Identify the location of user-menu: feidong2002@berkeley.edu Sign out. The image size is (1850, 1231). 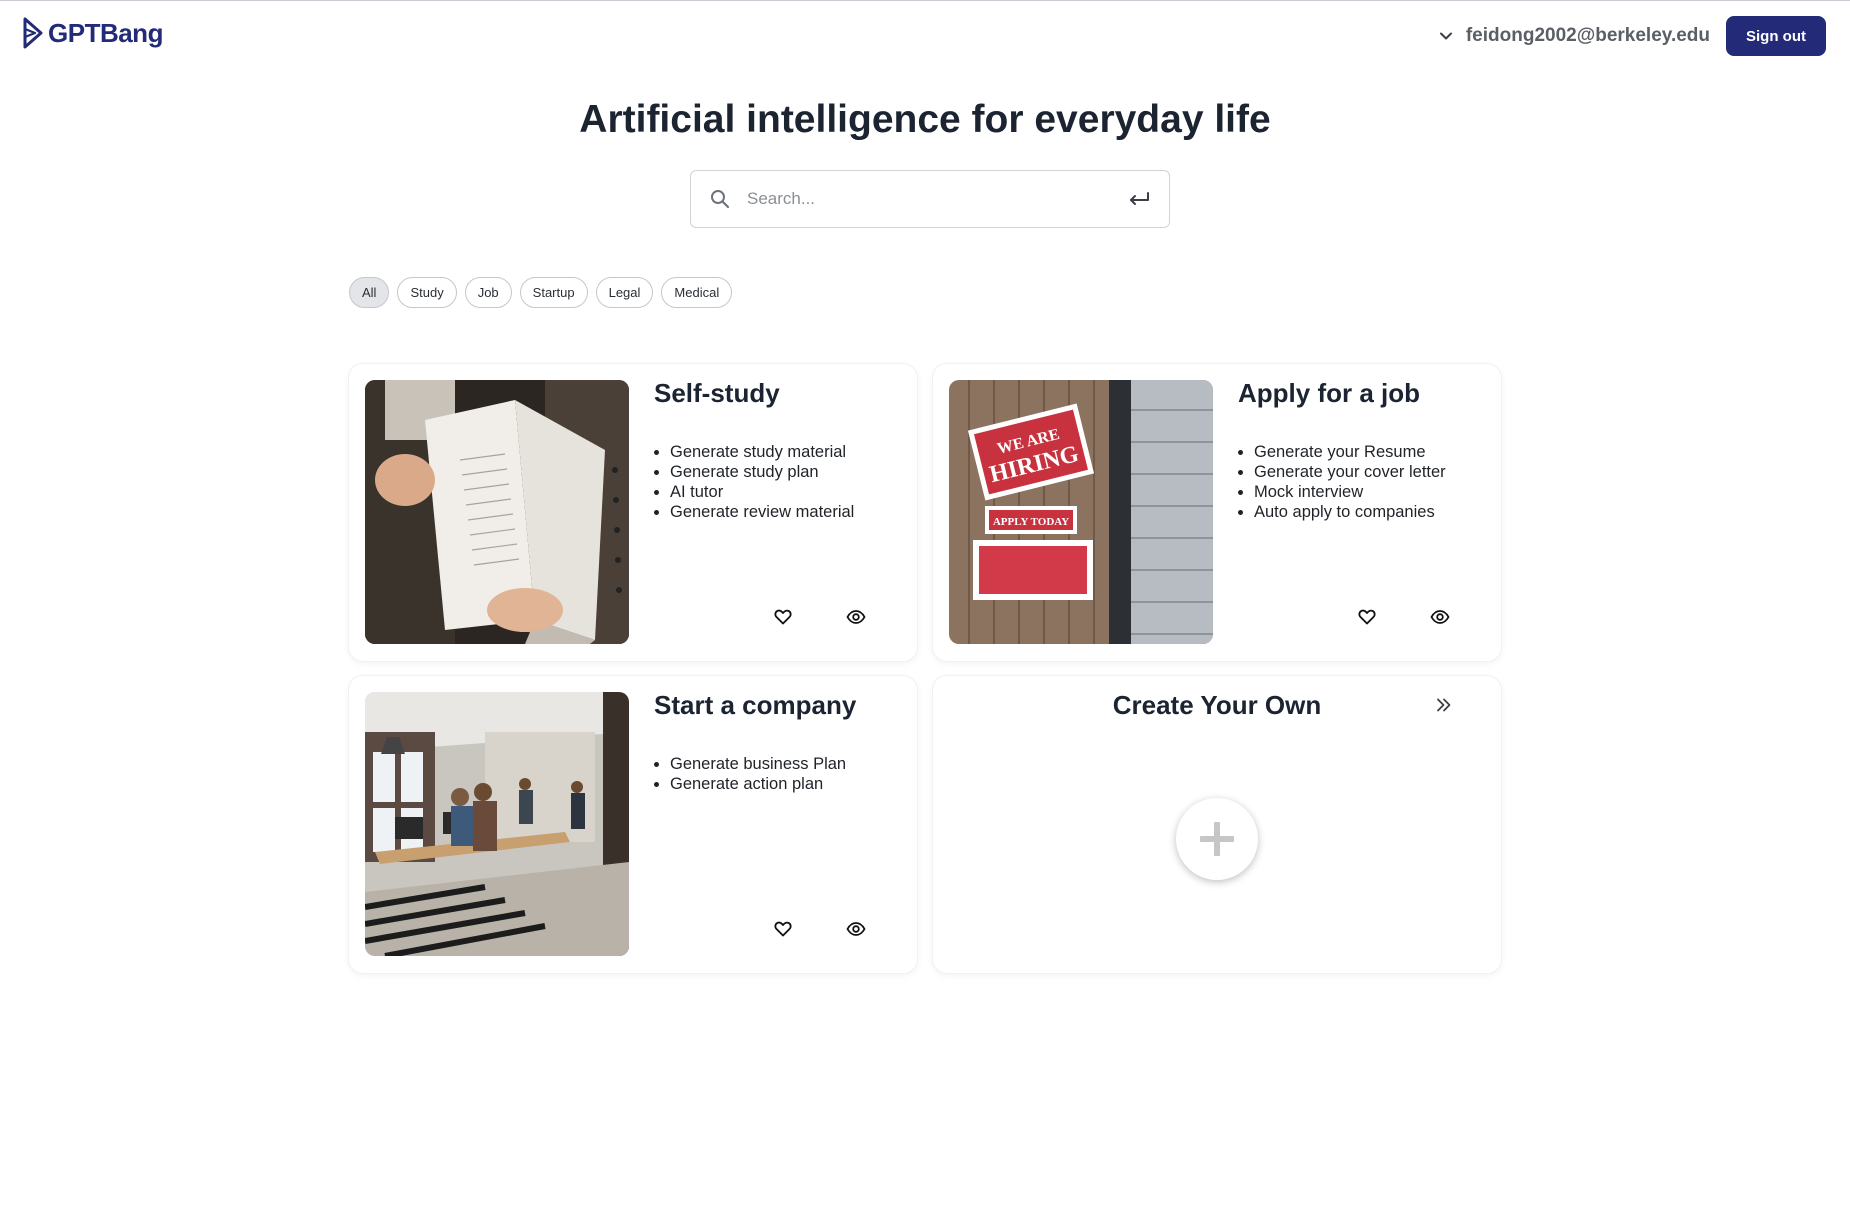
(1630, 36).